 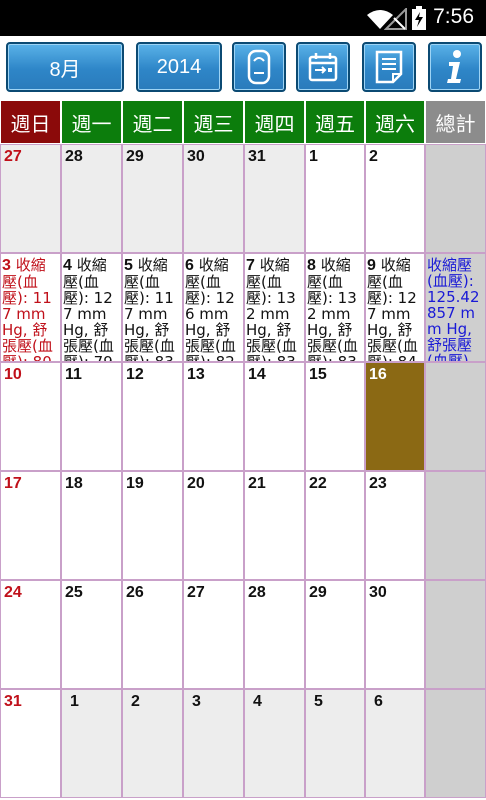 I want to click on day-cell: 12, so click(x=152, y=416).